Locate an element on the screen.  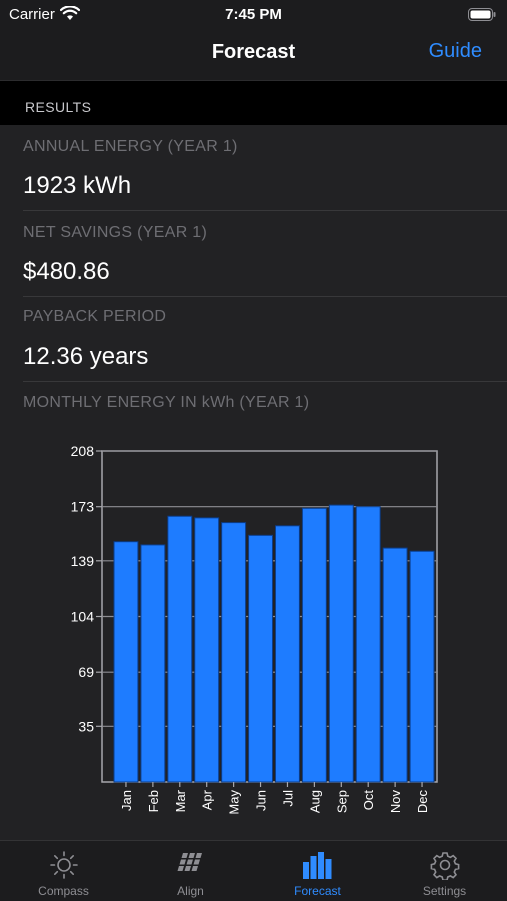
bar-mar is located at coordinates (180, 649).